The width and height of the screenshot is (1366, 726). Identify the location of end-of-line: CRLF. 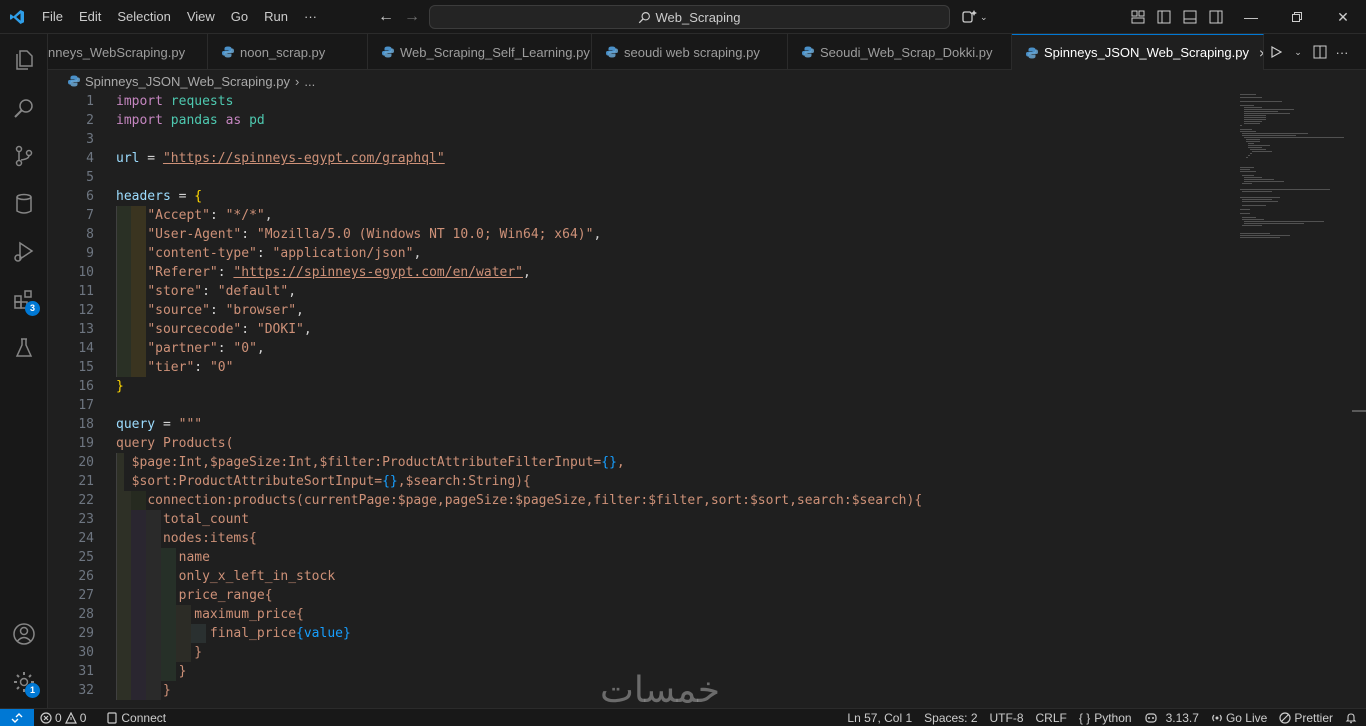
(1051, 717).